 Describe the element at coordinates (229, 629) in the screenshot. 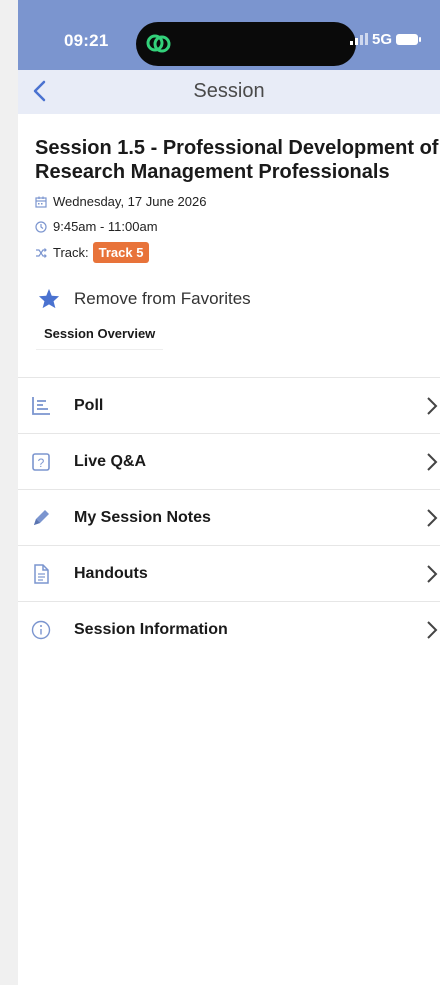

I see `menu-item-session-information: Session Information` at that location.